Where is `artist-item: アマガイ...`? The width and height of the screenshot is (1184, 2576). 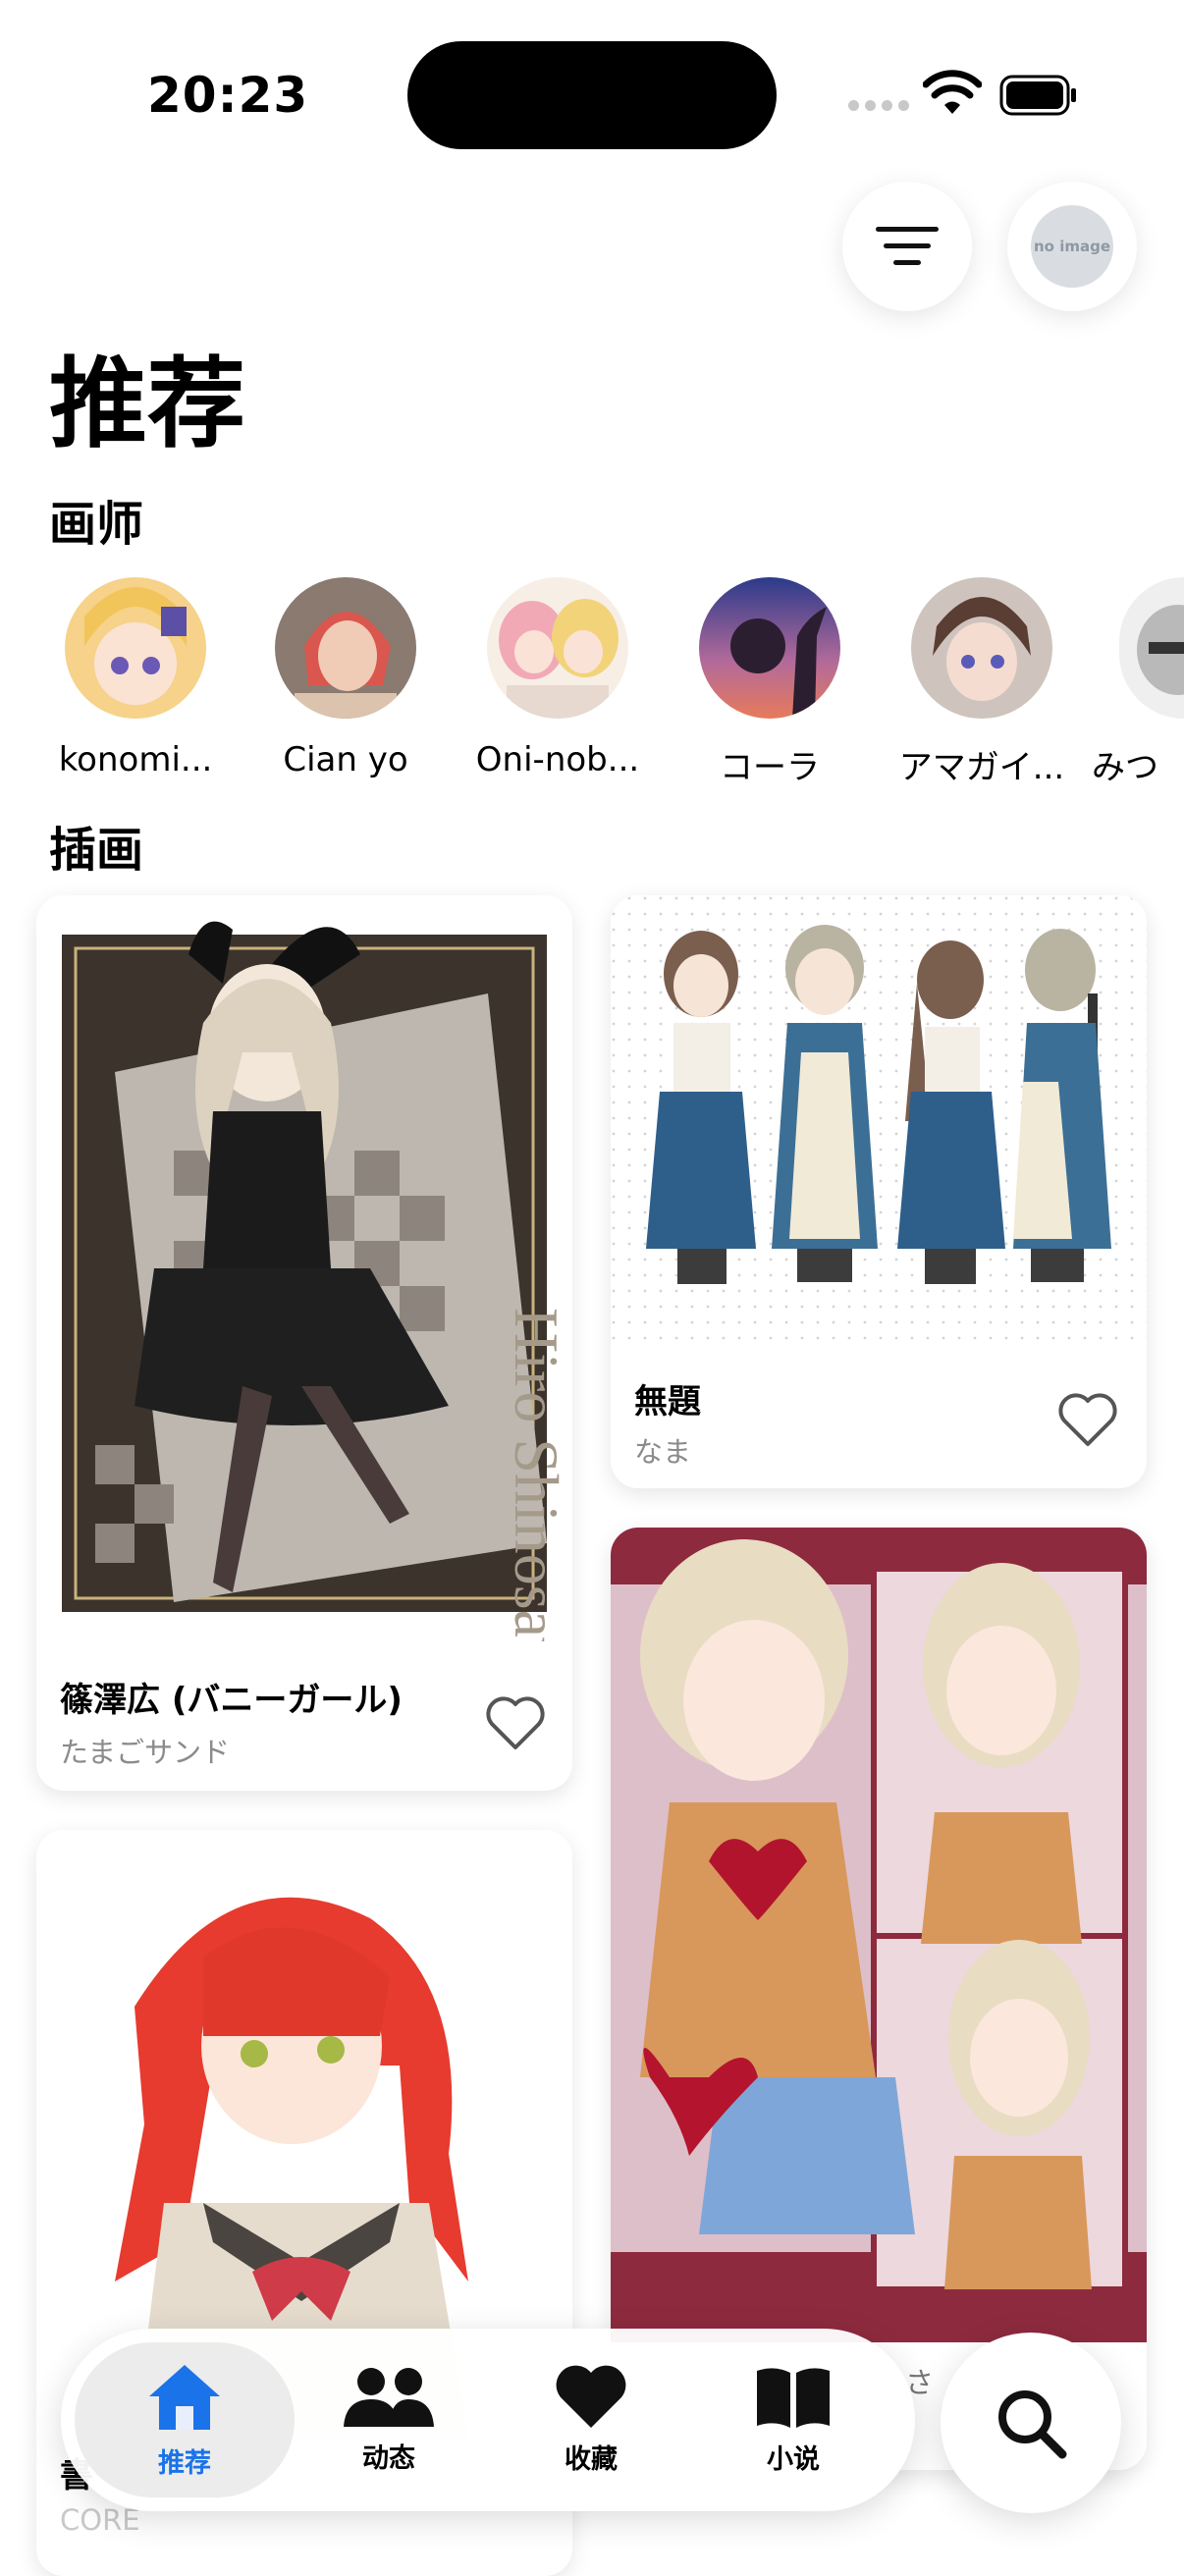
artist-item: アマガイ... is located at coordinates (982, 682).